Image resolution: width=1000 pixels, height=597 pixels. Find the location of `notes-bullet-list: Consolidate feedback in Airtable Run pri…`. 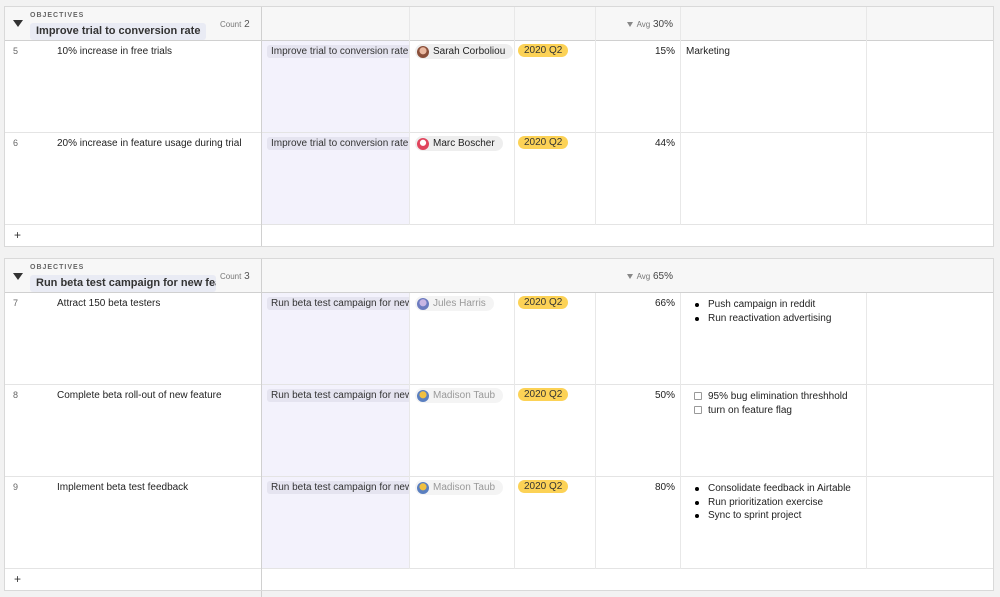

notes-bullet-list: Consolidate feedback in Airtable Run pri… is located at coordinates (776, 502).